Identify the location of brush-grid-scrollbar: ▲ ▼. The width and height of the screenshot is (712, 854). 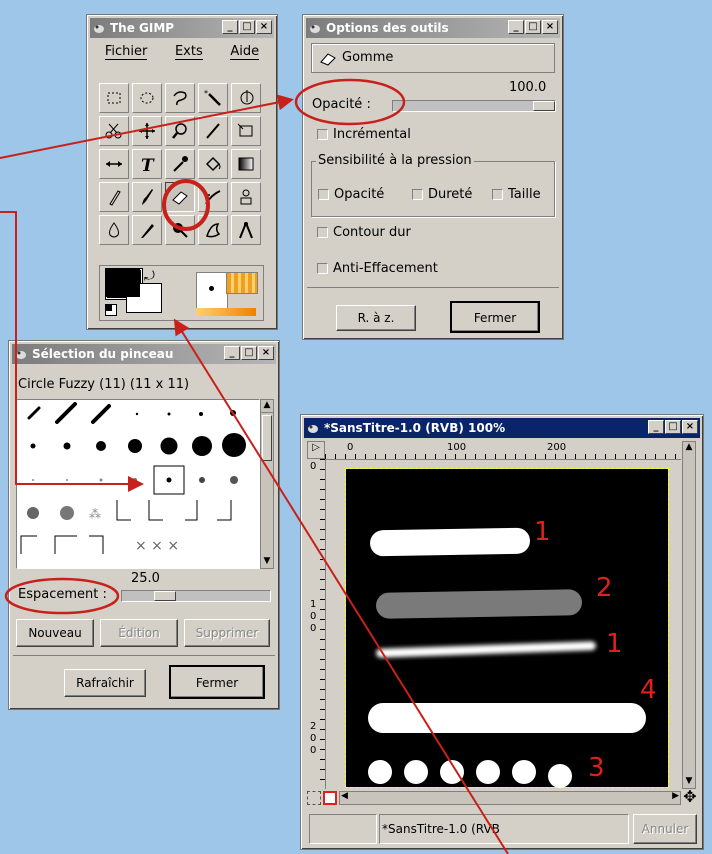
(267, 484).